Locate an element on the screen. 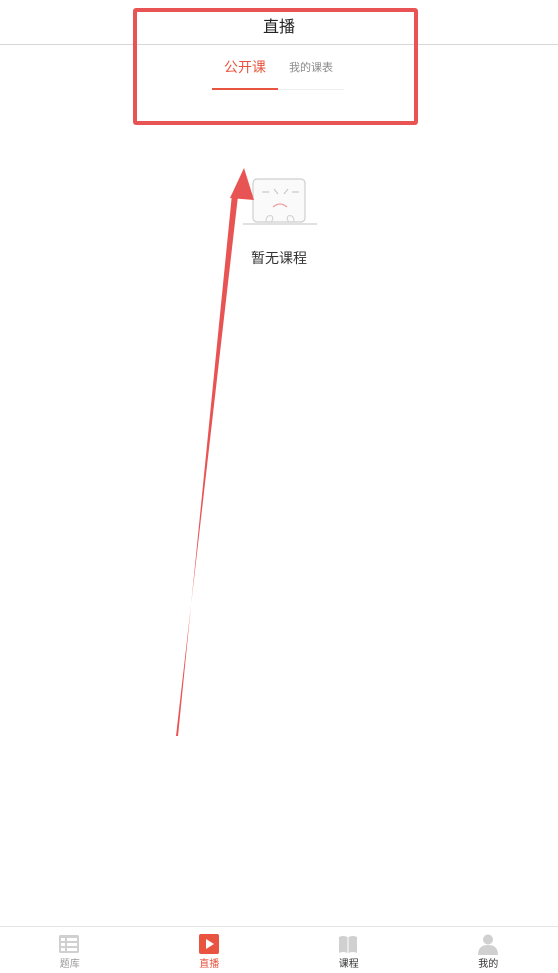 Image resolution: width=558 pixels, height=973 pixels. bottom-nav: 题库 直播 课程 我的 is located at coordinates (279, 949).